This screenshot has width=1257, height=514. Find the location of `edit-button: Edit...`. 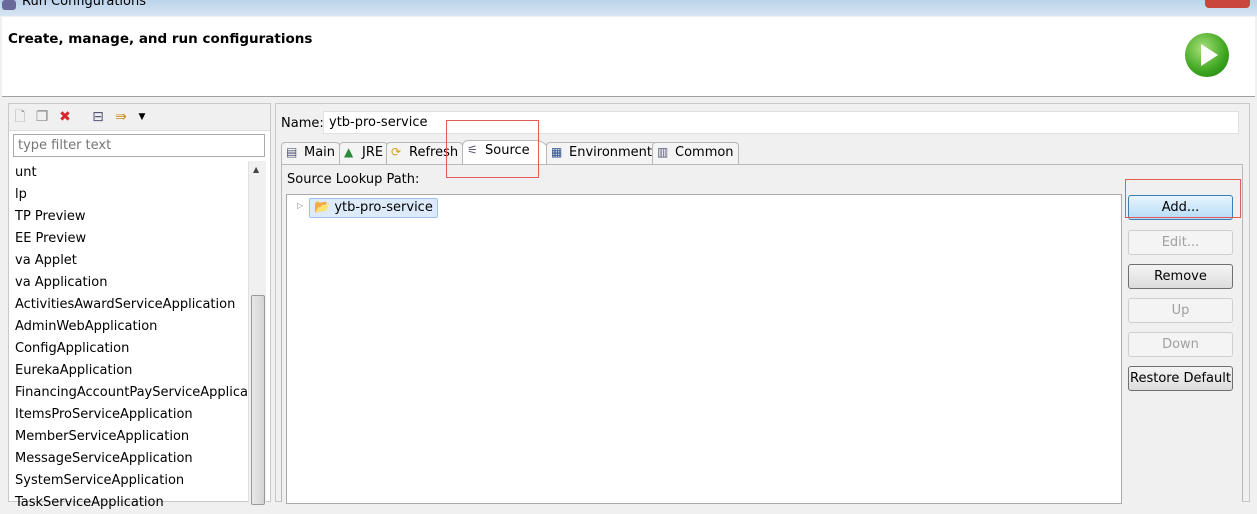

edit-button: Edit... is located at coordinates (1180, 242).